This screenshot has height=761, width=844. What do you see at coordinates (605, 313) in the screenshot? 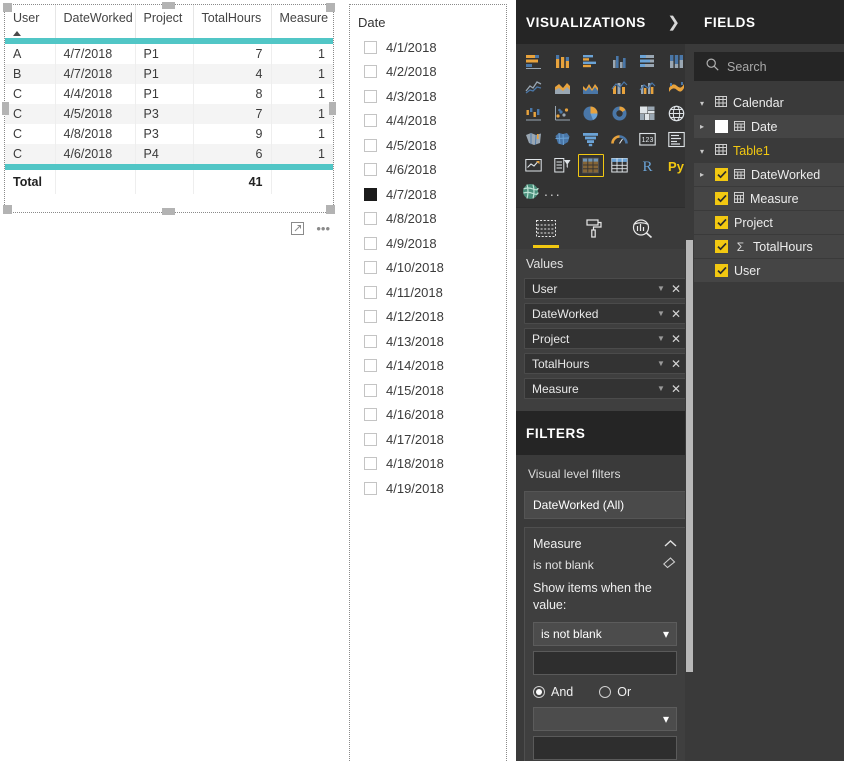
I see `values-field-pill: DateWorked ▼ ✕` at bounding box center [605, 313].